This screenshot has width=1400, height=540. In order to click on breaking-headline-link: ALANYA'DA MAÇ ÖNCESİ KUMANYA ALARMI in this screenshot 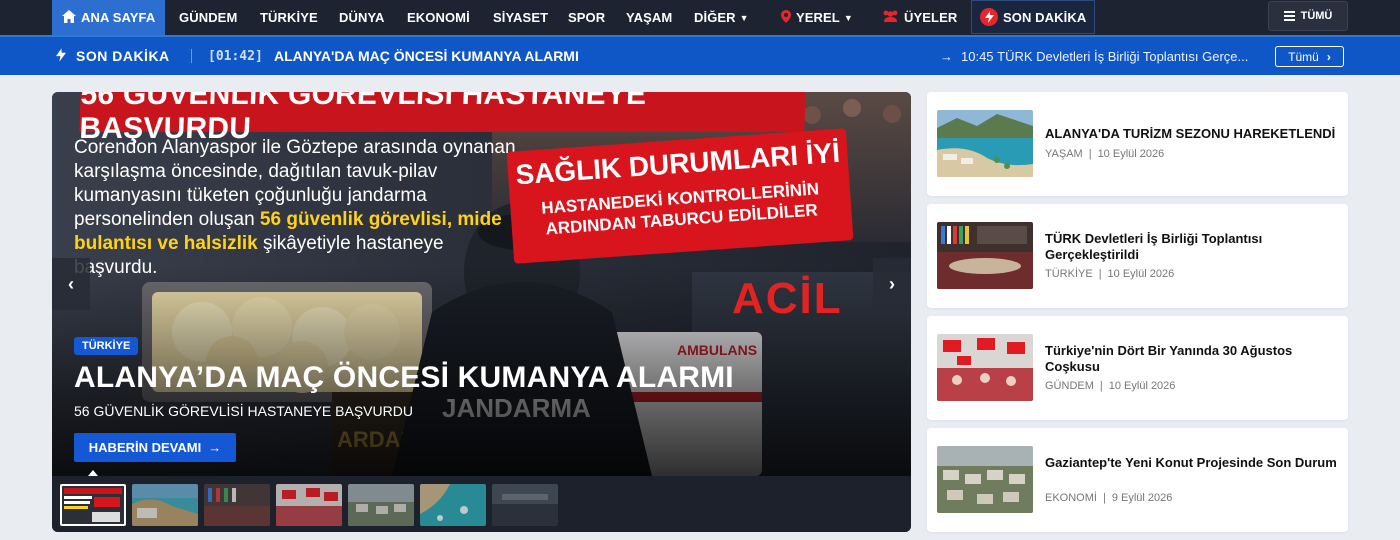, I will do `click(426, 56)`.